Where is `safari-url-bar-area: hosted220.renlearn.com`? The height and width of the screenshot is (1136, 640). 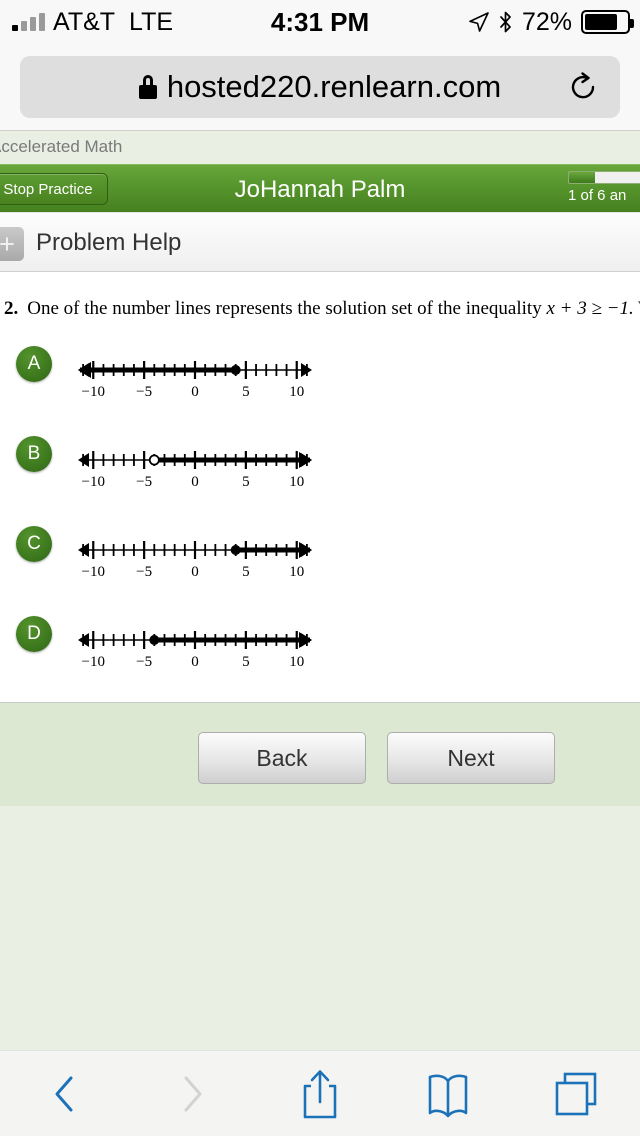
safari-url-bar-area: hosted220.renlearn.com is located at coordinates (320, 87).